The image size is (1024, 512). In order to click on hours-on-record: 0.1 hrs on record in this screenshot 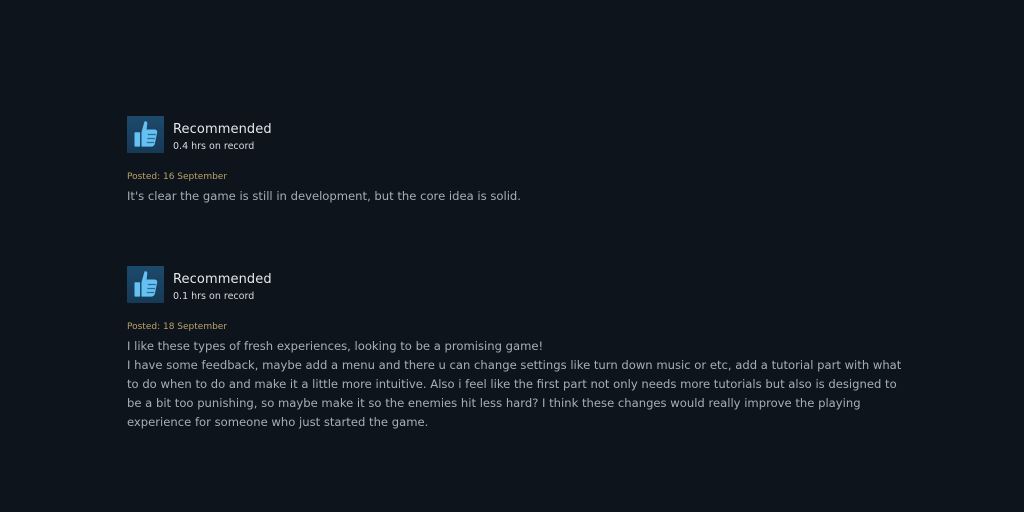, I will do `click(214, 296)`.